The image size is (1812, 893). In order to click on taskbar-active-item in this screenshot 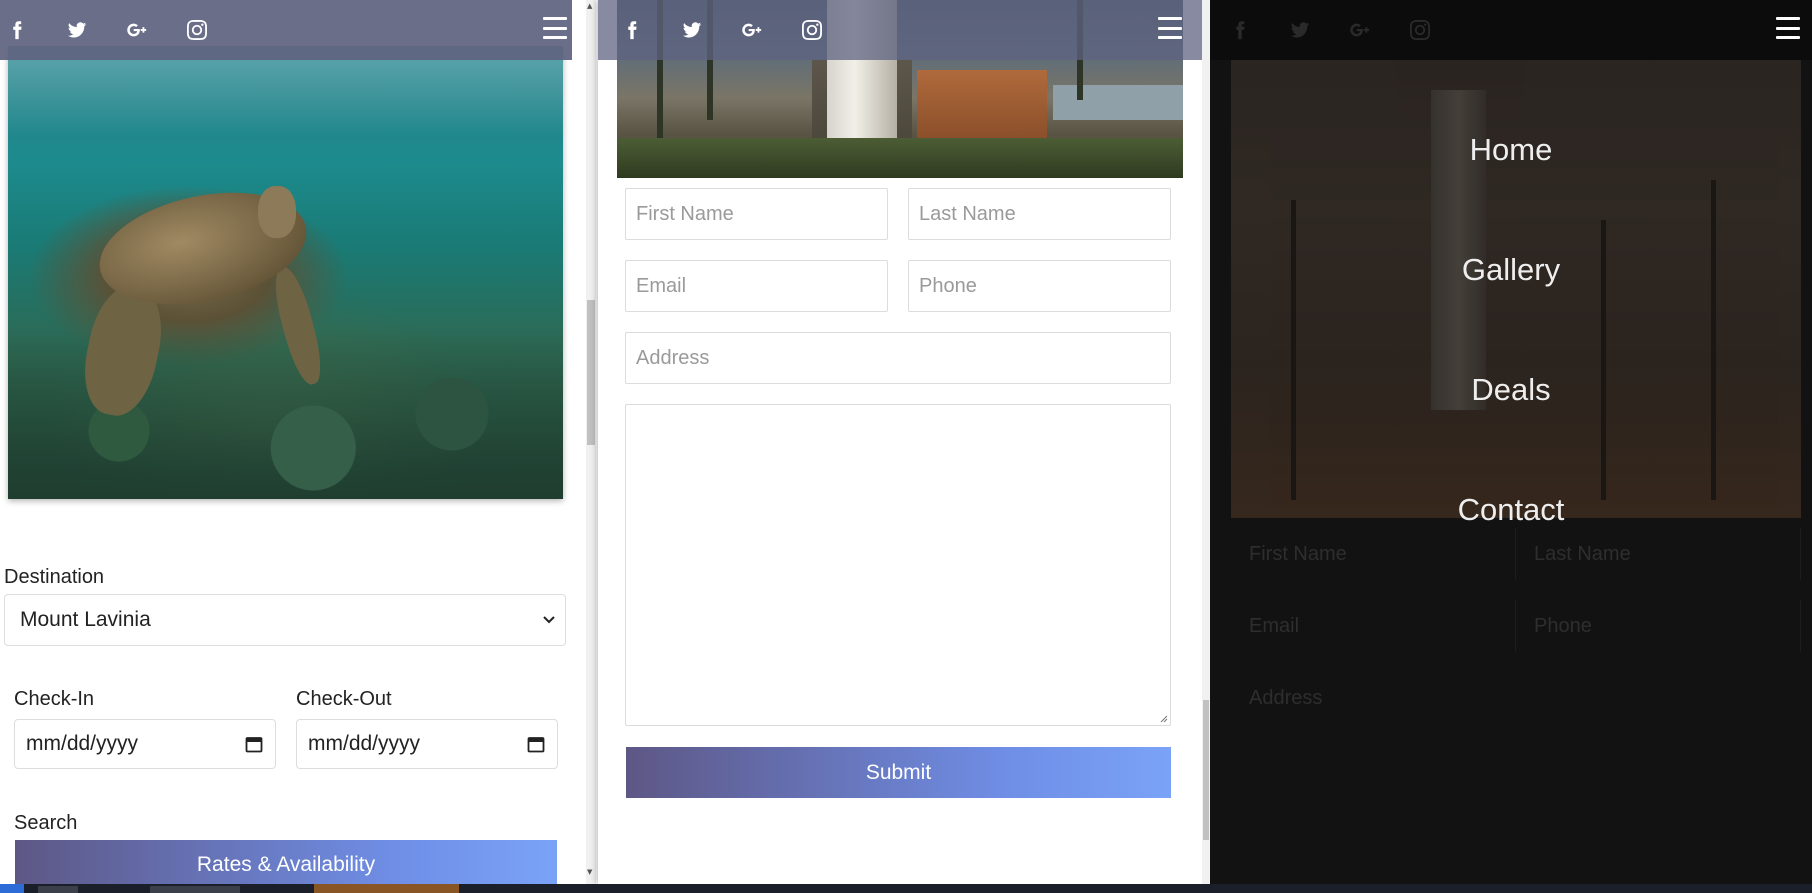, I will do `click(386, 888)`.